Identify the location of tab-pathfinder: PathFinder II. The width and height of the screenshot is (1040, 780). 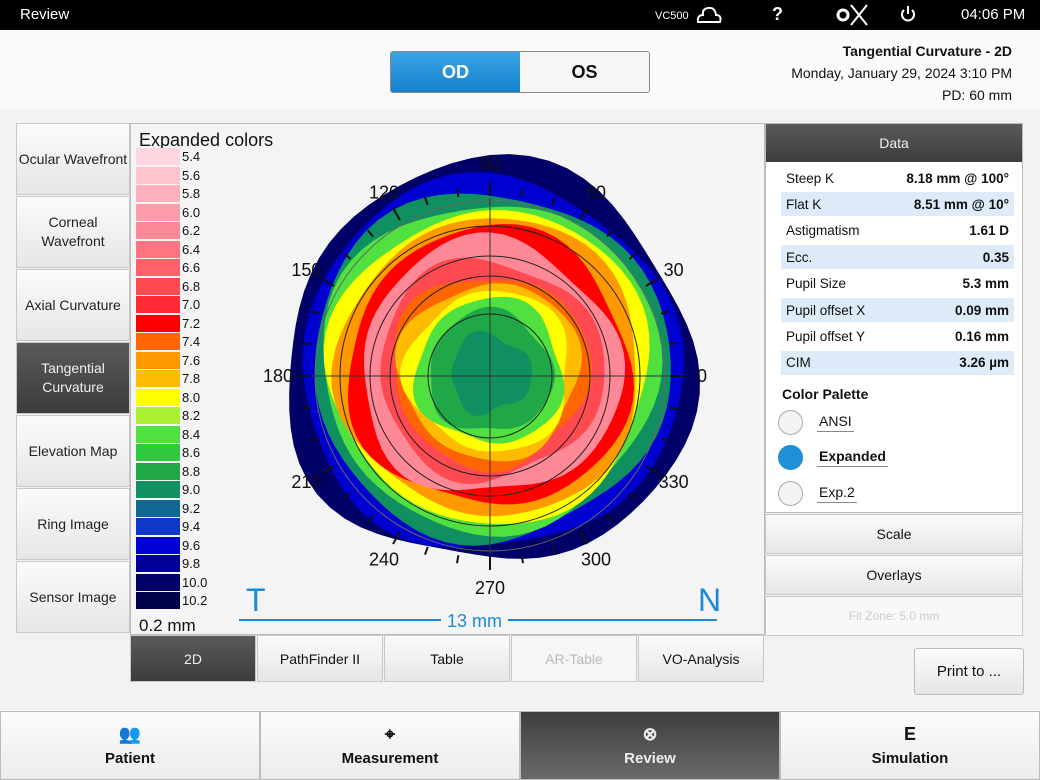
(320, 658).